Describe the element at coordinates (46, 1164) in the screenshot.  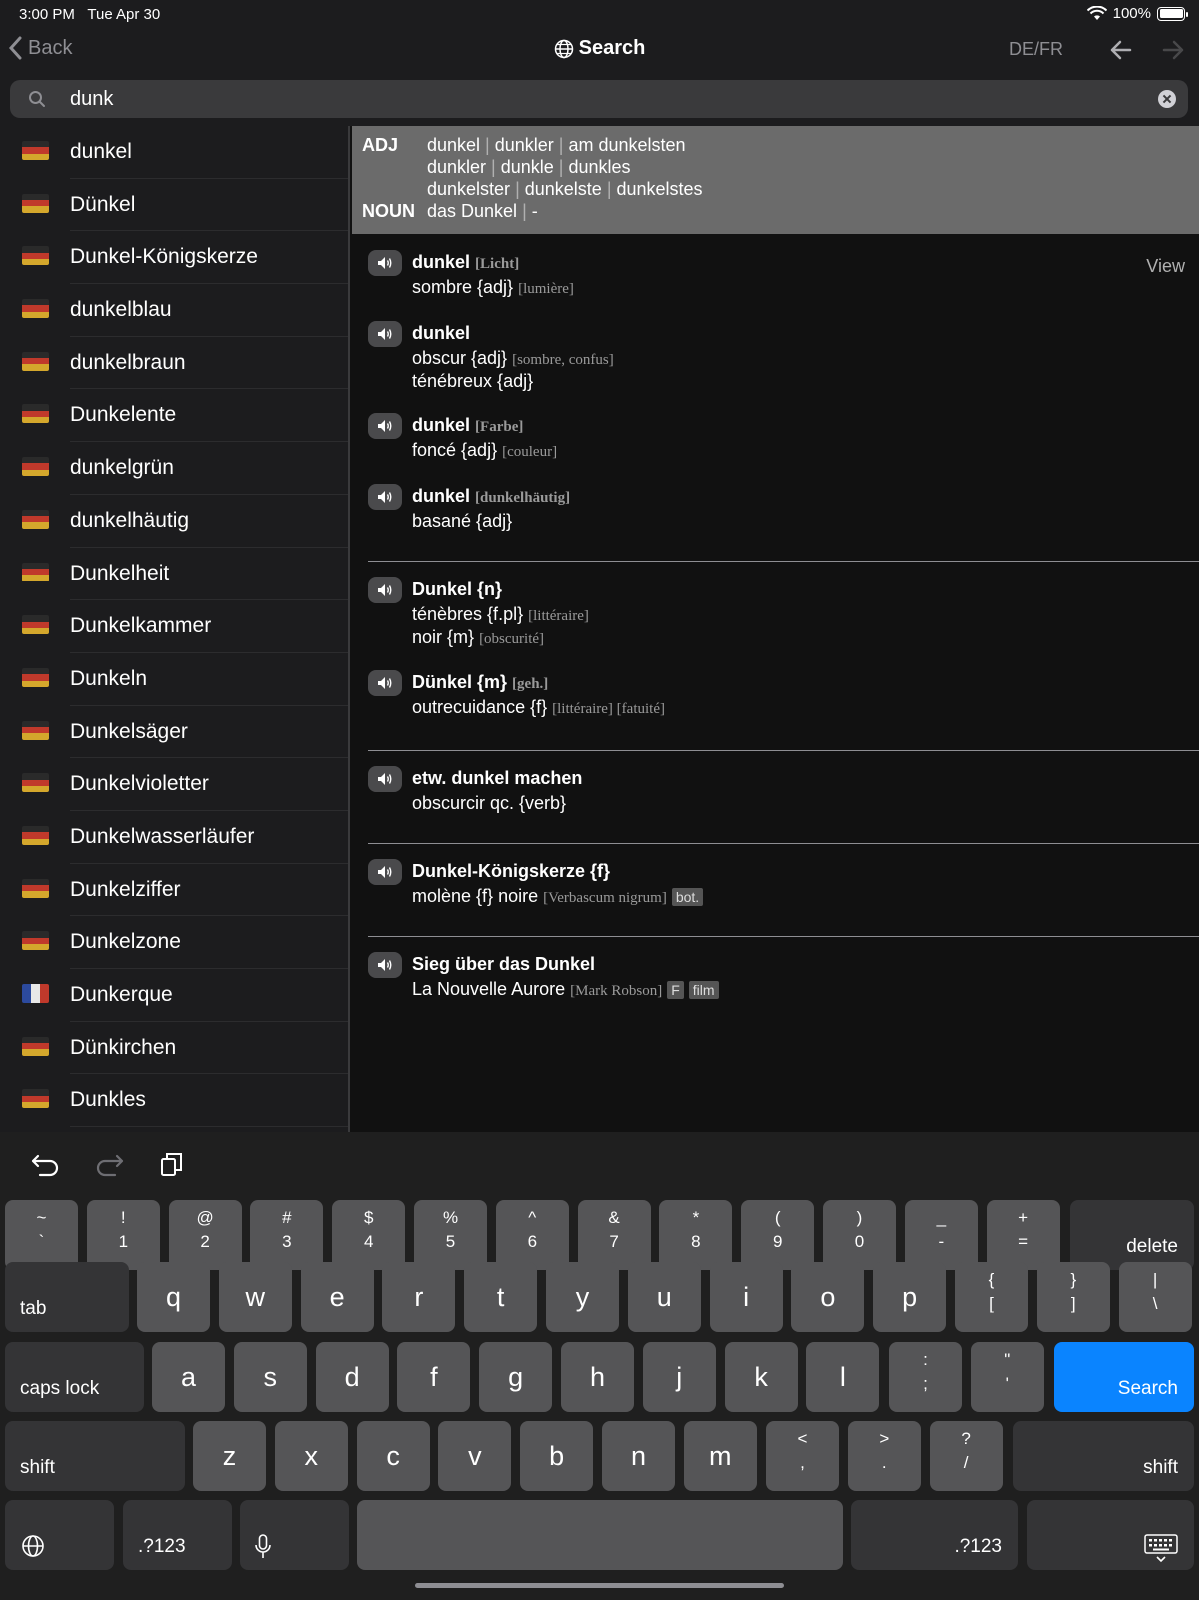
I see `undo-icon` at that location.